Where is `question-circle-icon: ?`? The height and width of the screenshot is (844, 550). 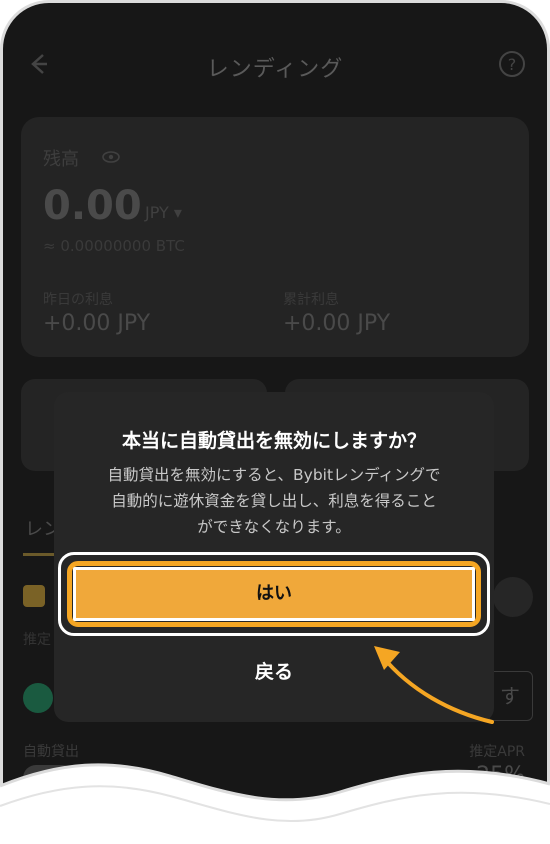
question-circle-icon: ? is located at coordinates (512, 64).